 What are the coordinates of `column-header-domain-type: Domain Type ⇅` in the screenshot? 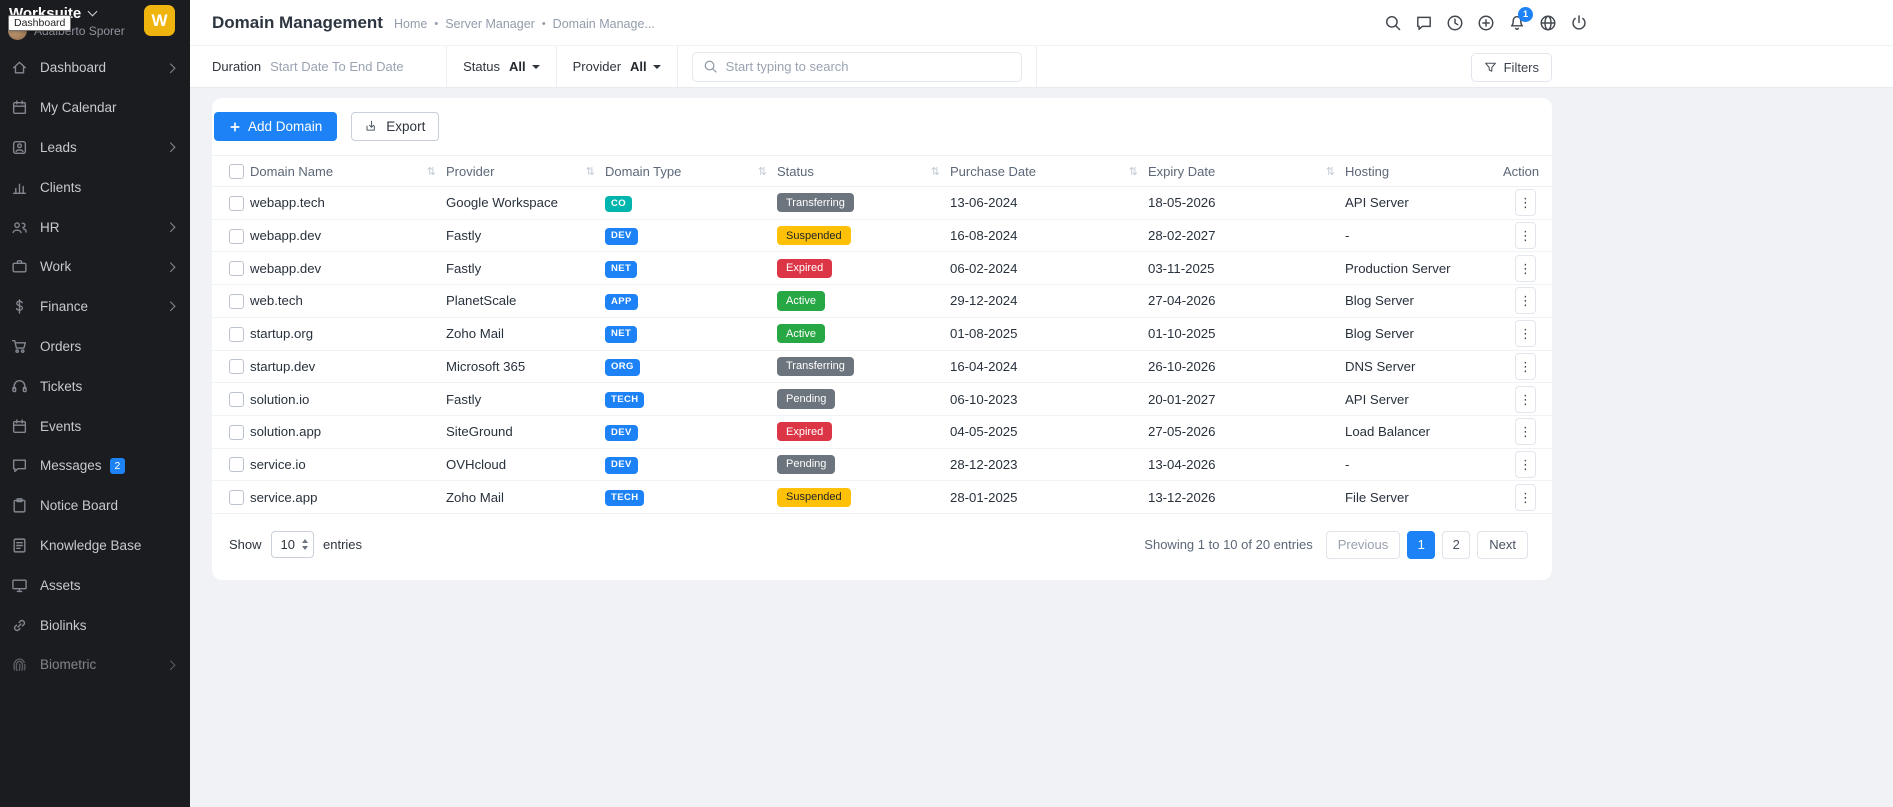 It's located at (691, 171).